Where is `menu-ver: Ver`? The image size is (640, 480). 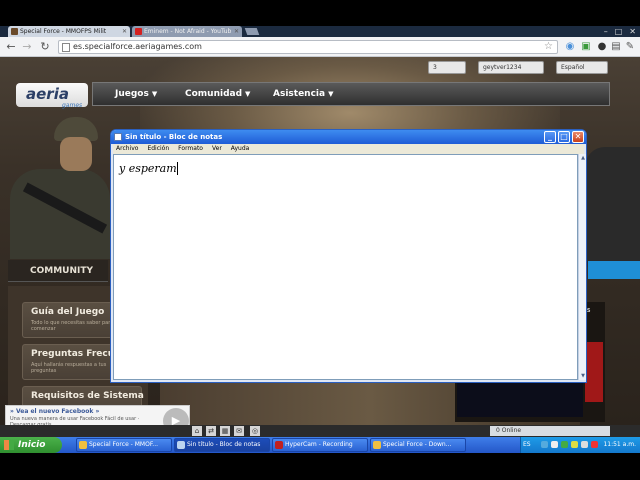 menu-ver: Ver is located at coordinates (217, 148).